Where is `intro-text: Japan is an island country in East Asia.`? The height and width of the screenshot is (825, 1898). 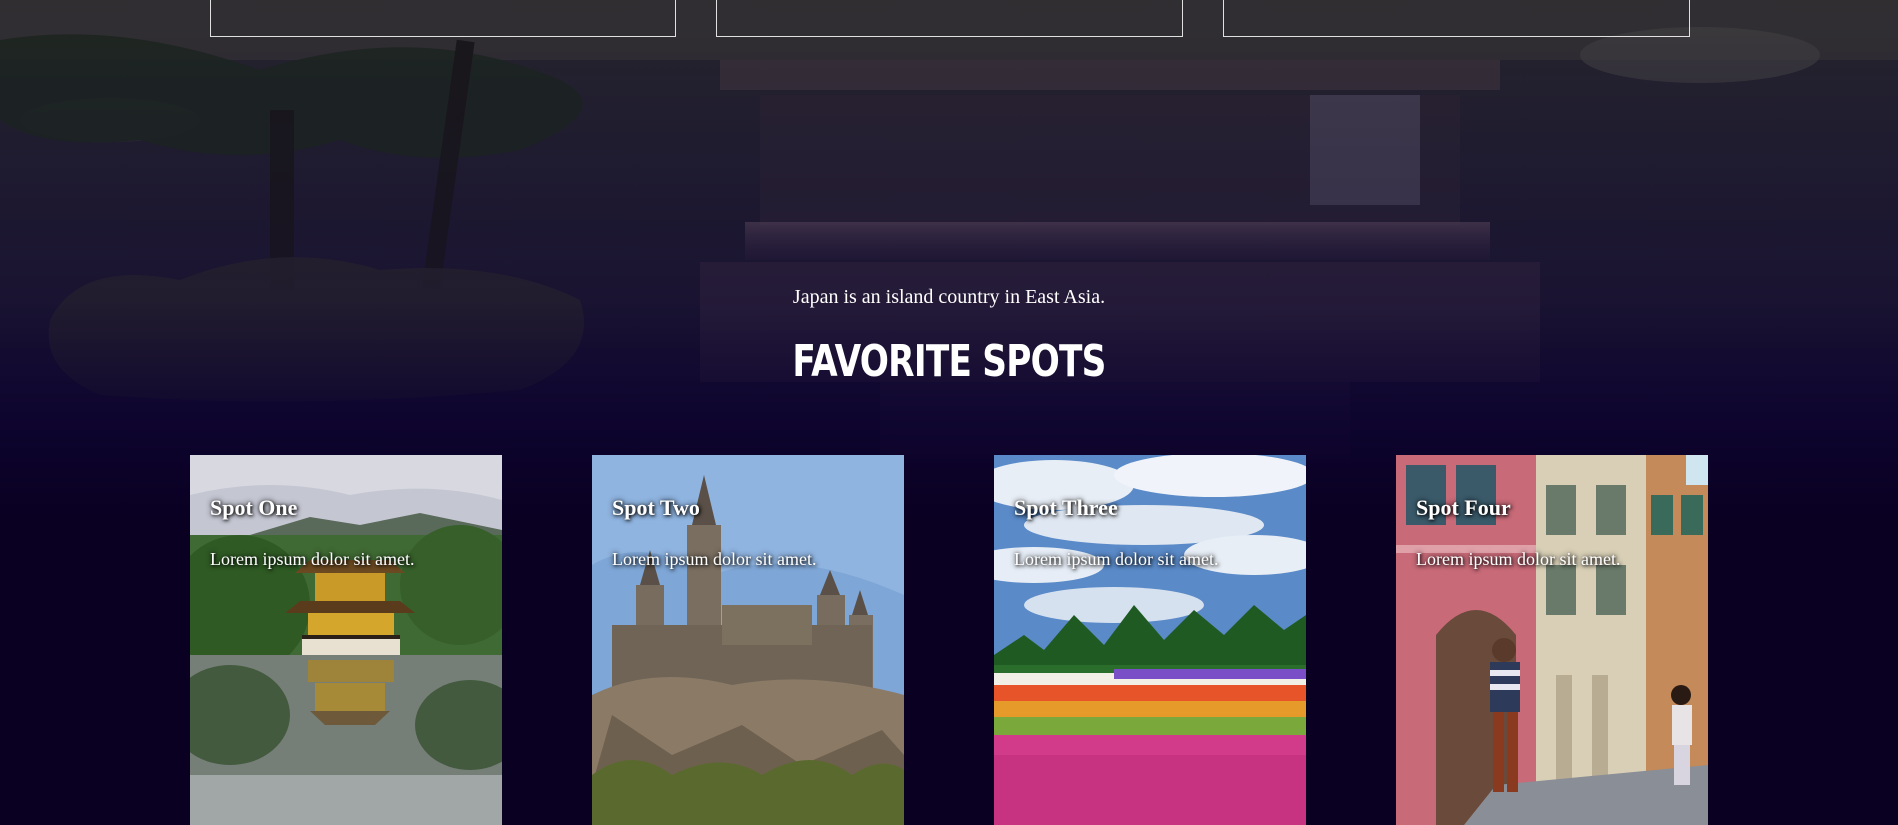 intro-text: Japan is an island country in East Asia. is located at coordinates (949, 297).